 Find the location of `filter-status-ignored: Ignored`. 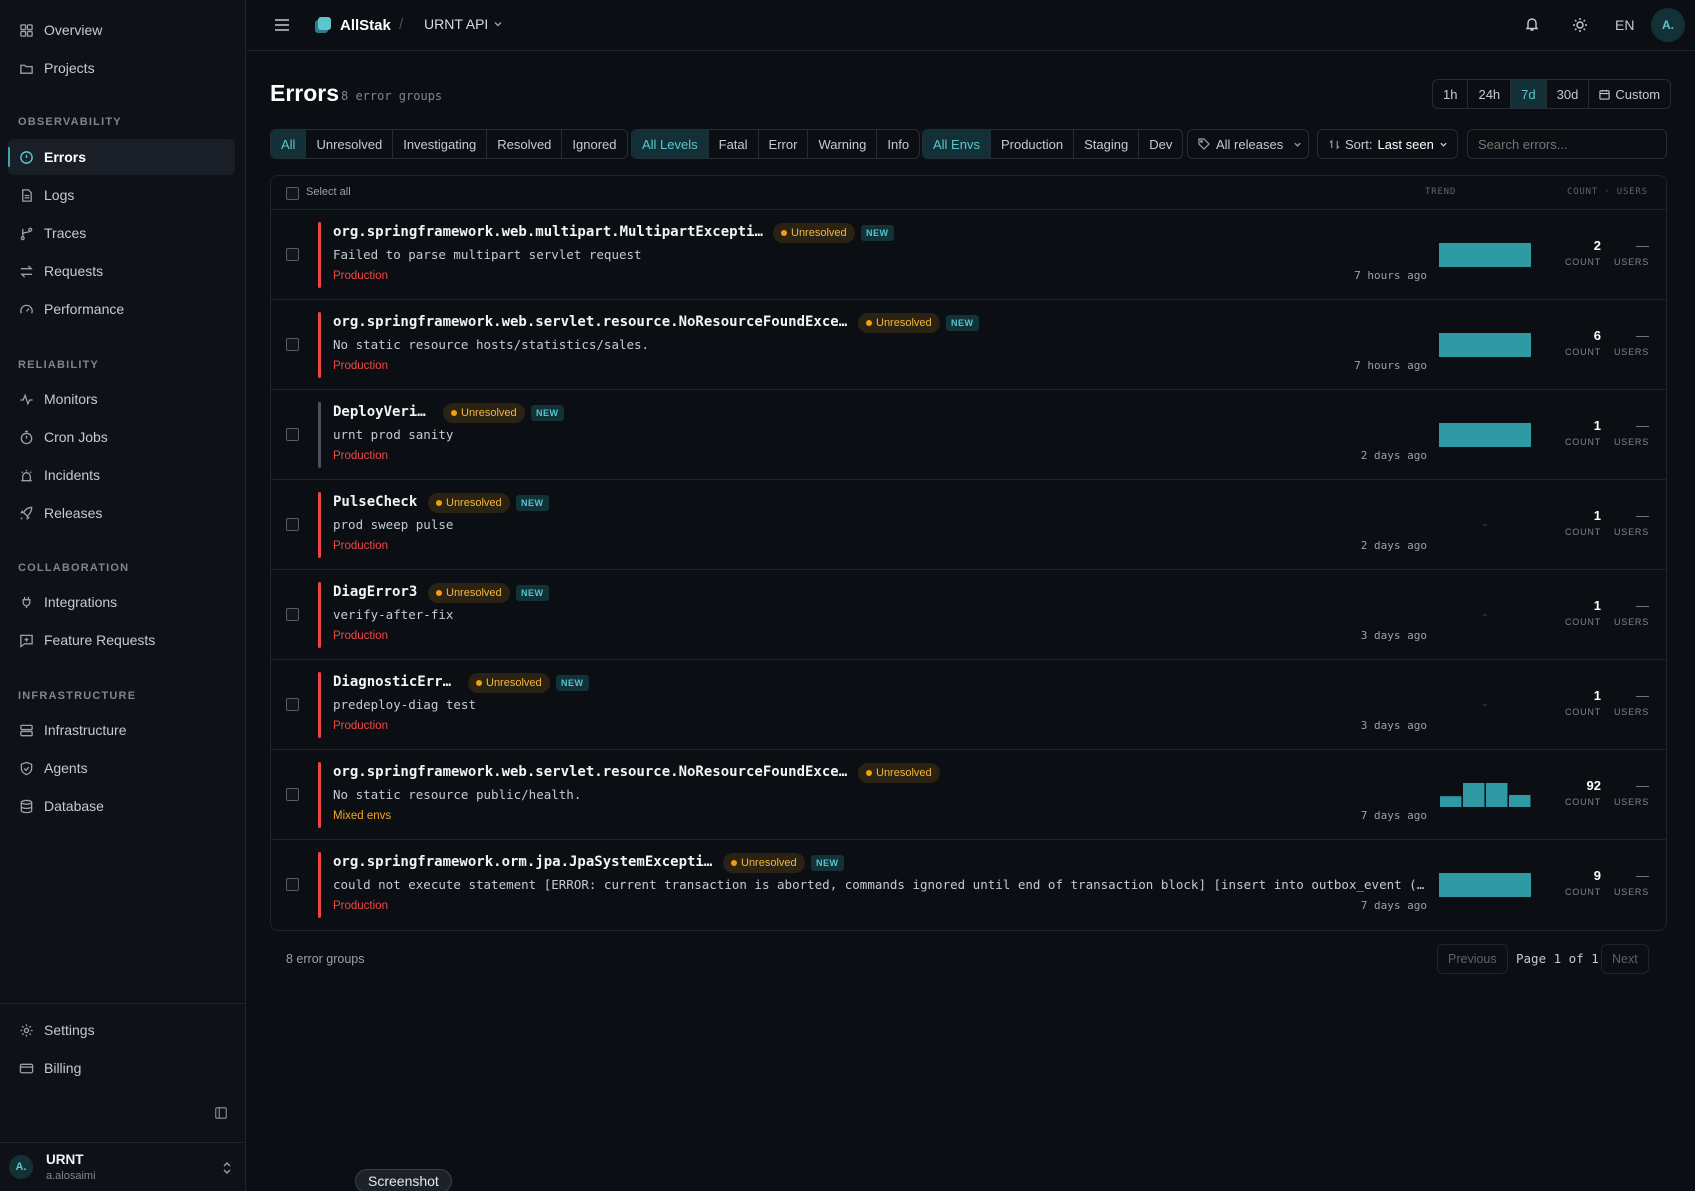

filter-status-ignored: Ignored is located at coordinates (594, 144).